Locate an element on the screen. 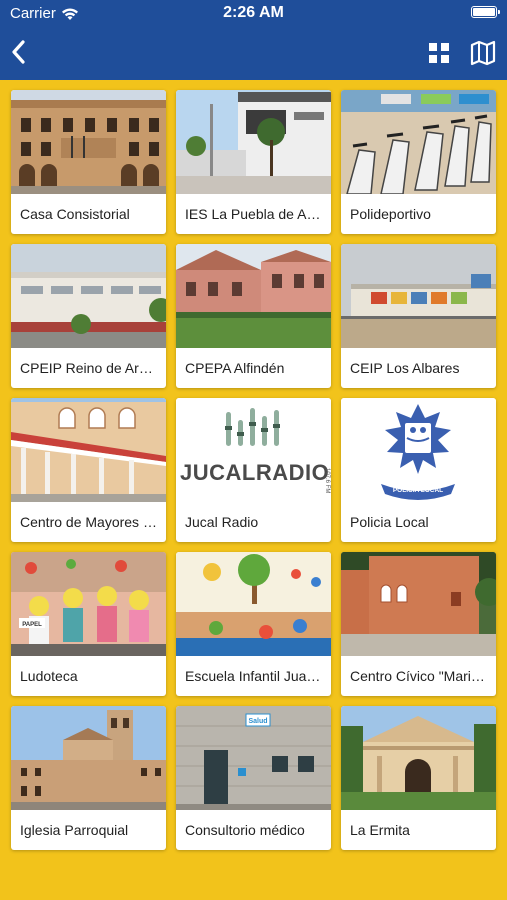 The image size is (507, 900). grid-view-button is located at coordinates (439, 53).